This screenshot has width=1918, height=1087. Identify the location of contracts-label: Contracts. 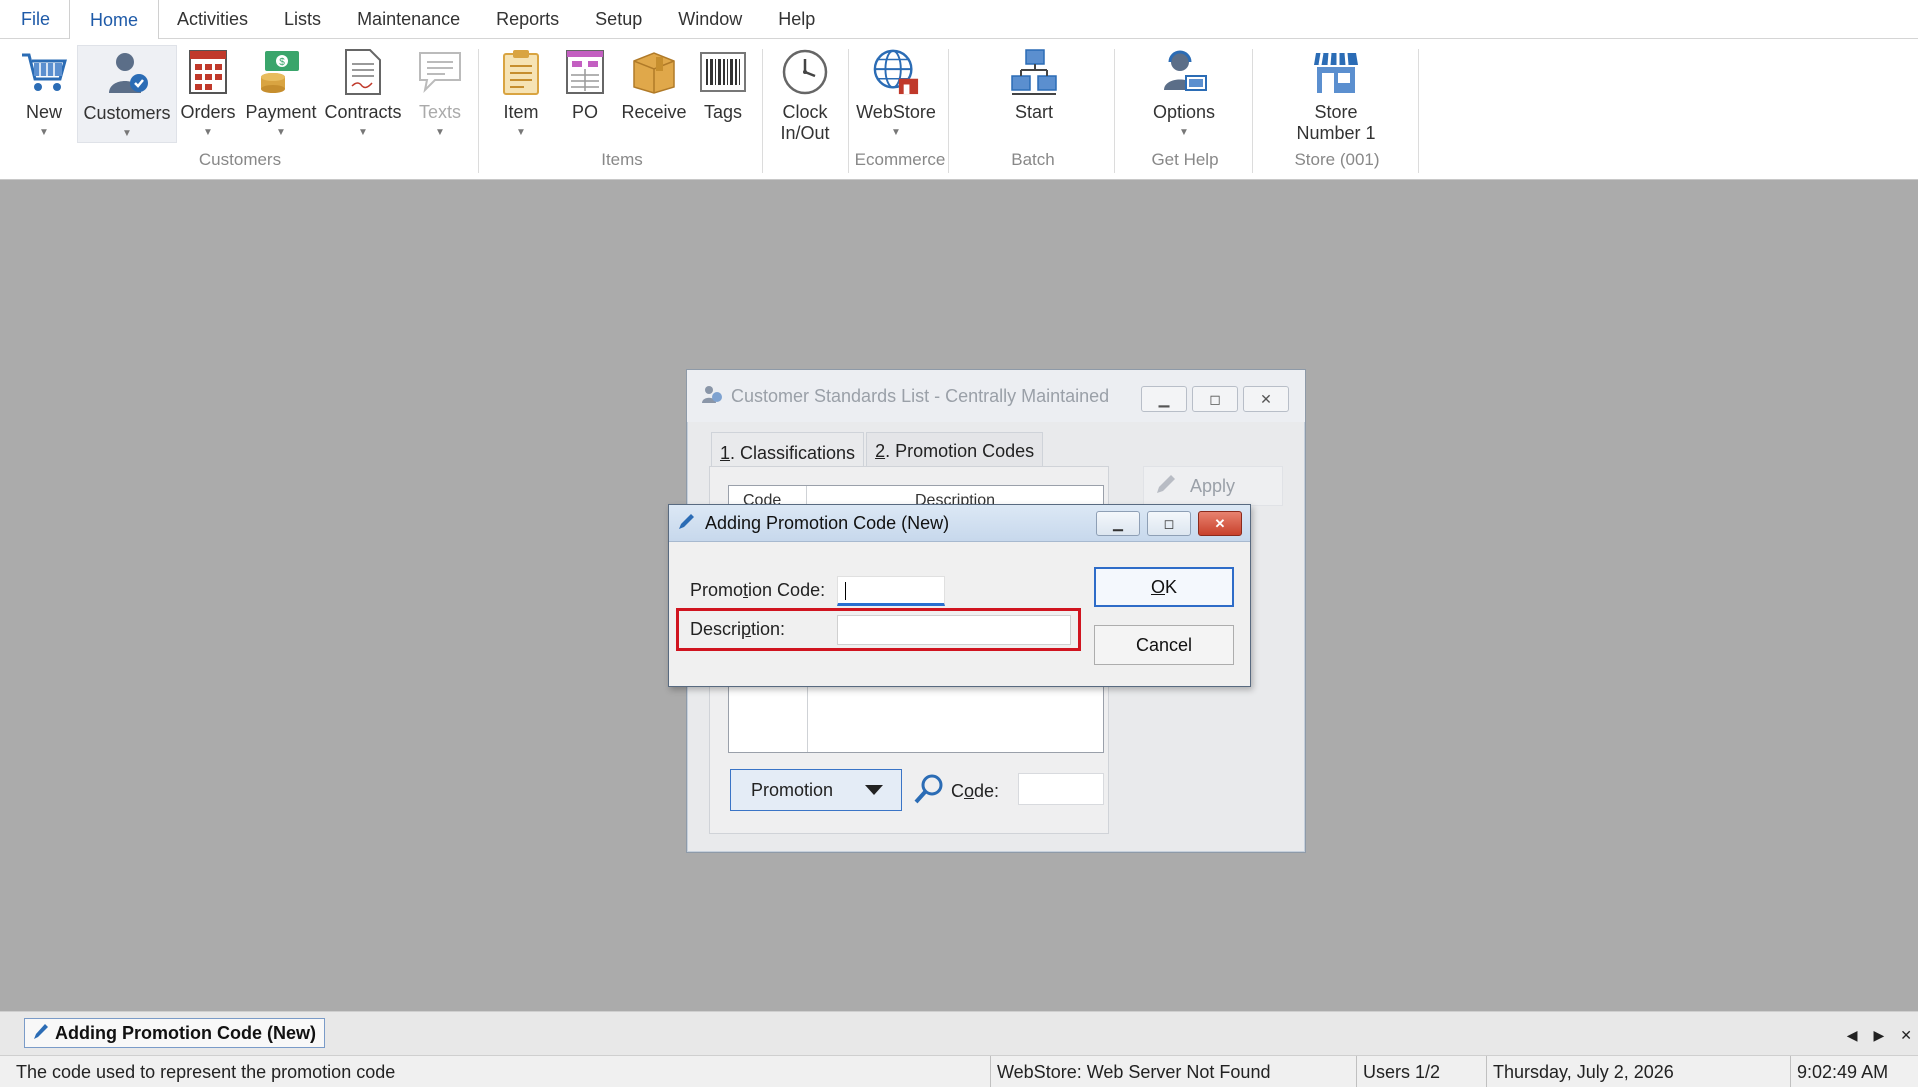
(363, 112).